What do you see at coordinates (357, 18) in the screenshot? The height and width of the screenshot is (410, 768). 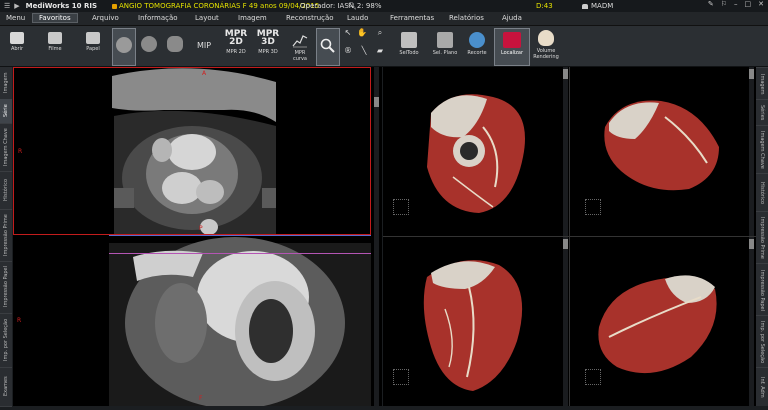 I see `menu-laudo: Laudo` at bounding box center [357, 18].